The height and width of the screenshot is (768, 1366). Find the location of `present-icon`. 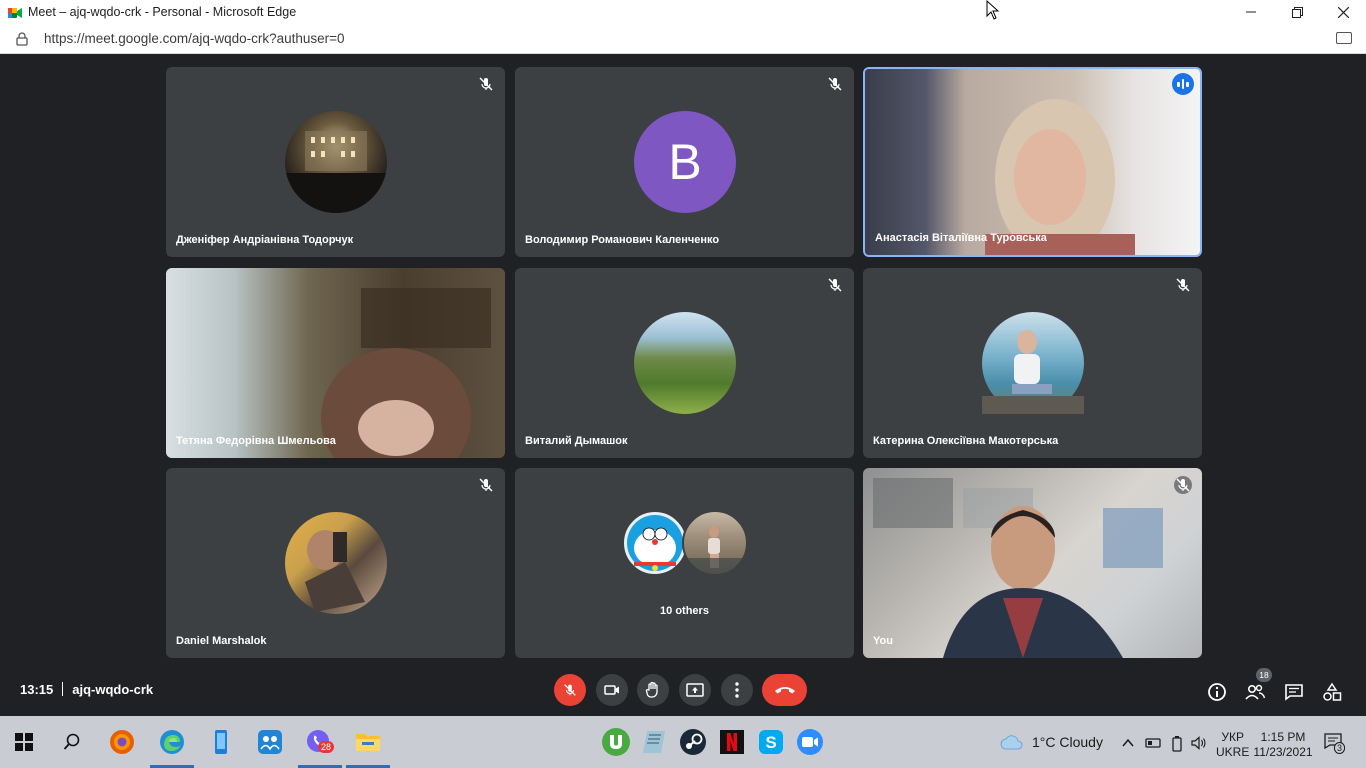

present-icon is located at coordinates (695, 690).